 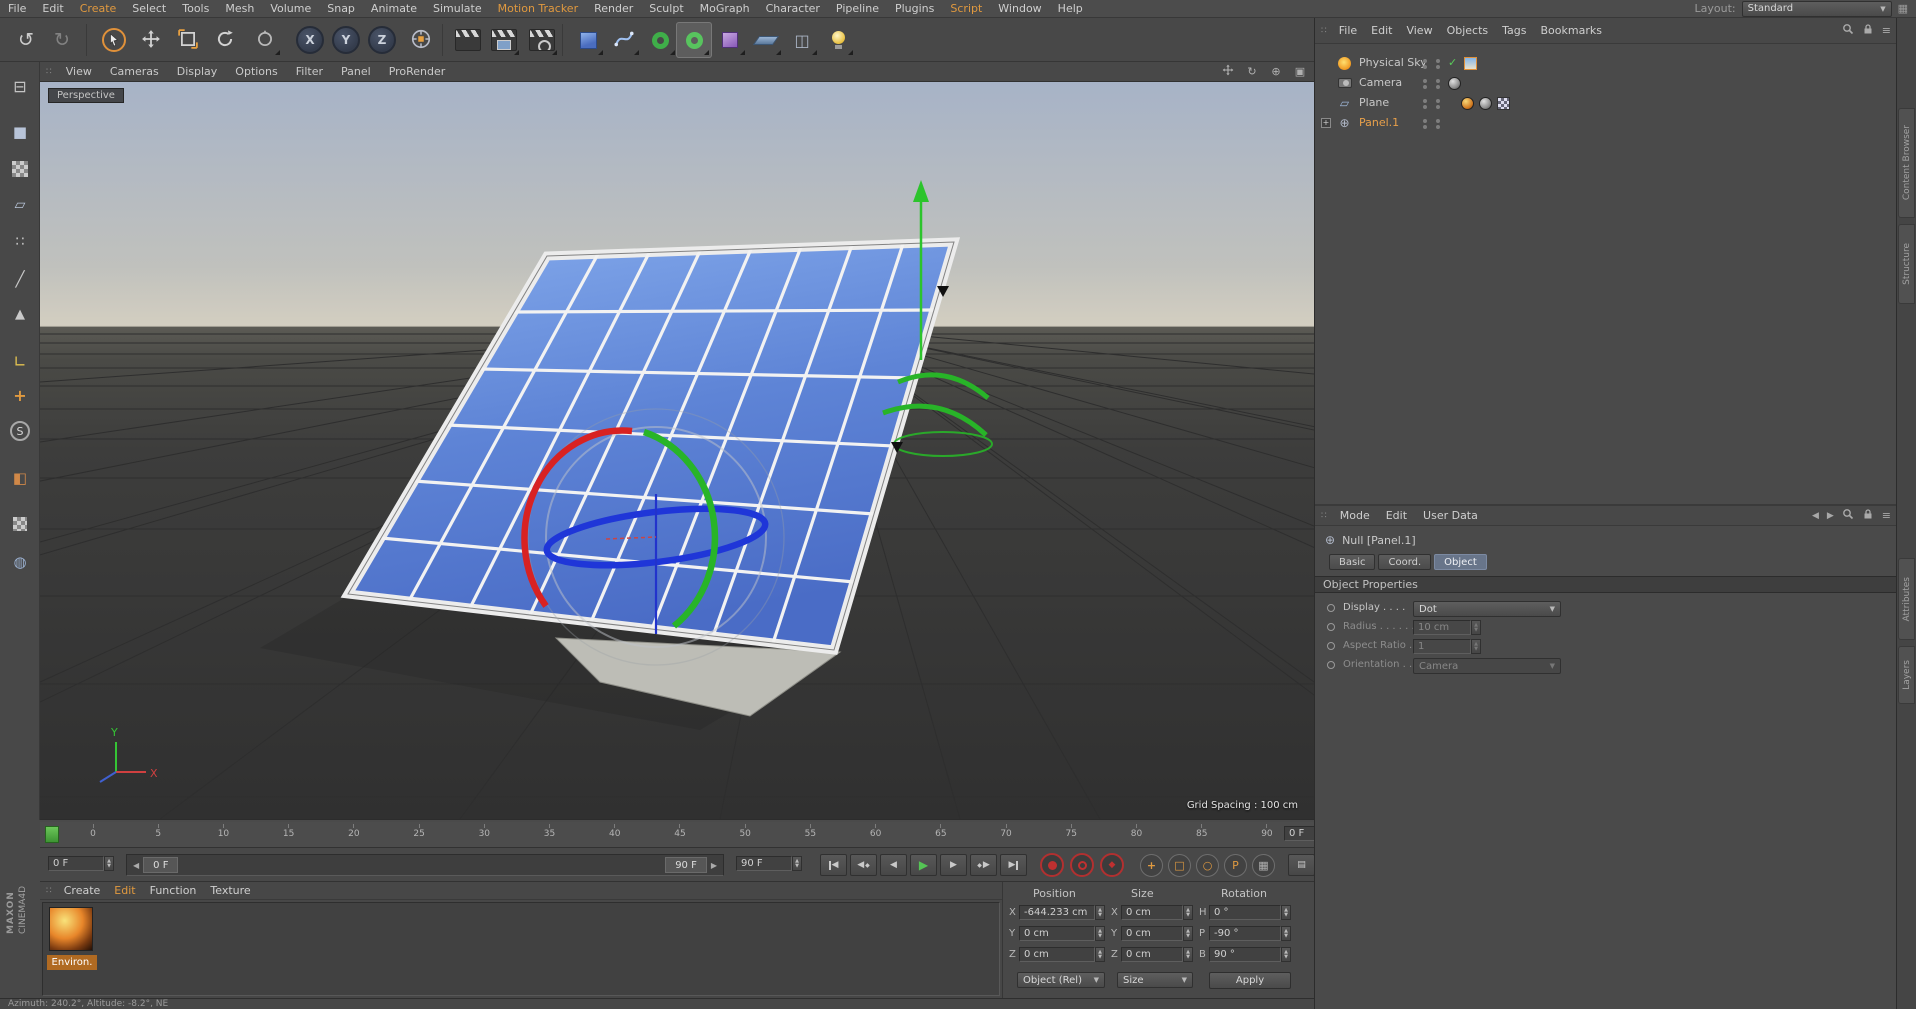 I want to click on attribute-tab: Basic, so click(x=1352, y=562).